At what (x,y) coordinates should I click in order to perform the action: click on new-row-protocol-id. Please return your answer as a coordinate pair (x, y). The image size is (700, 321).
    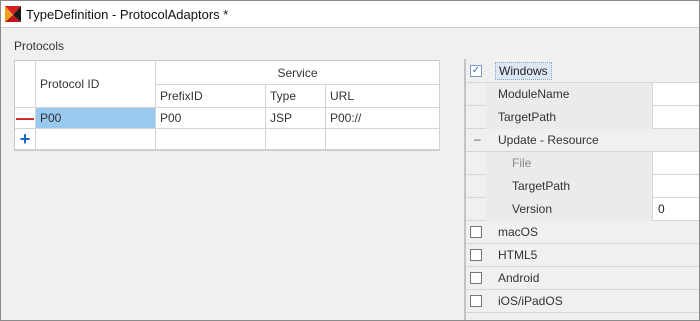
    Looking at the image, I should click on (96, 139).